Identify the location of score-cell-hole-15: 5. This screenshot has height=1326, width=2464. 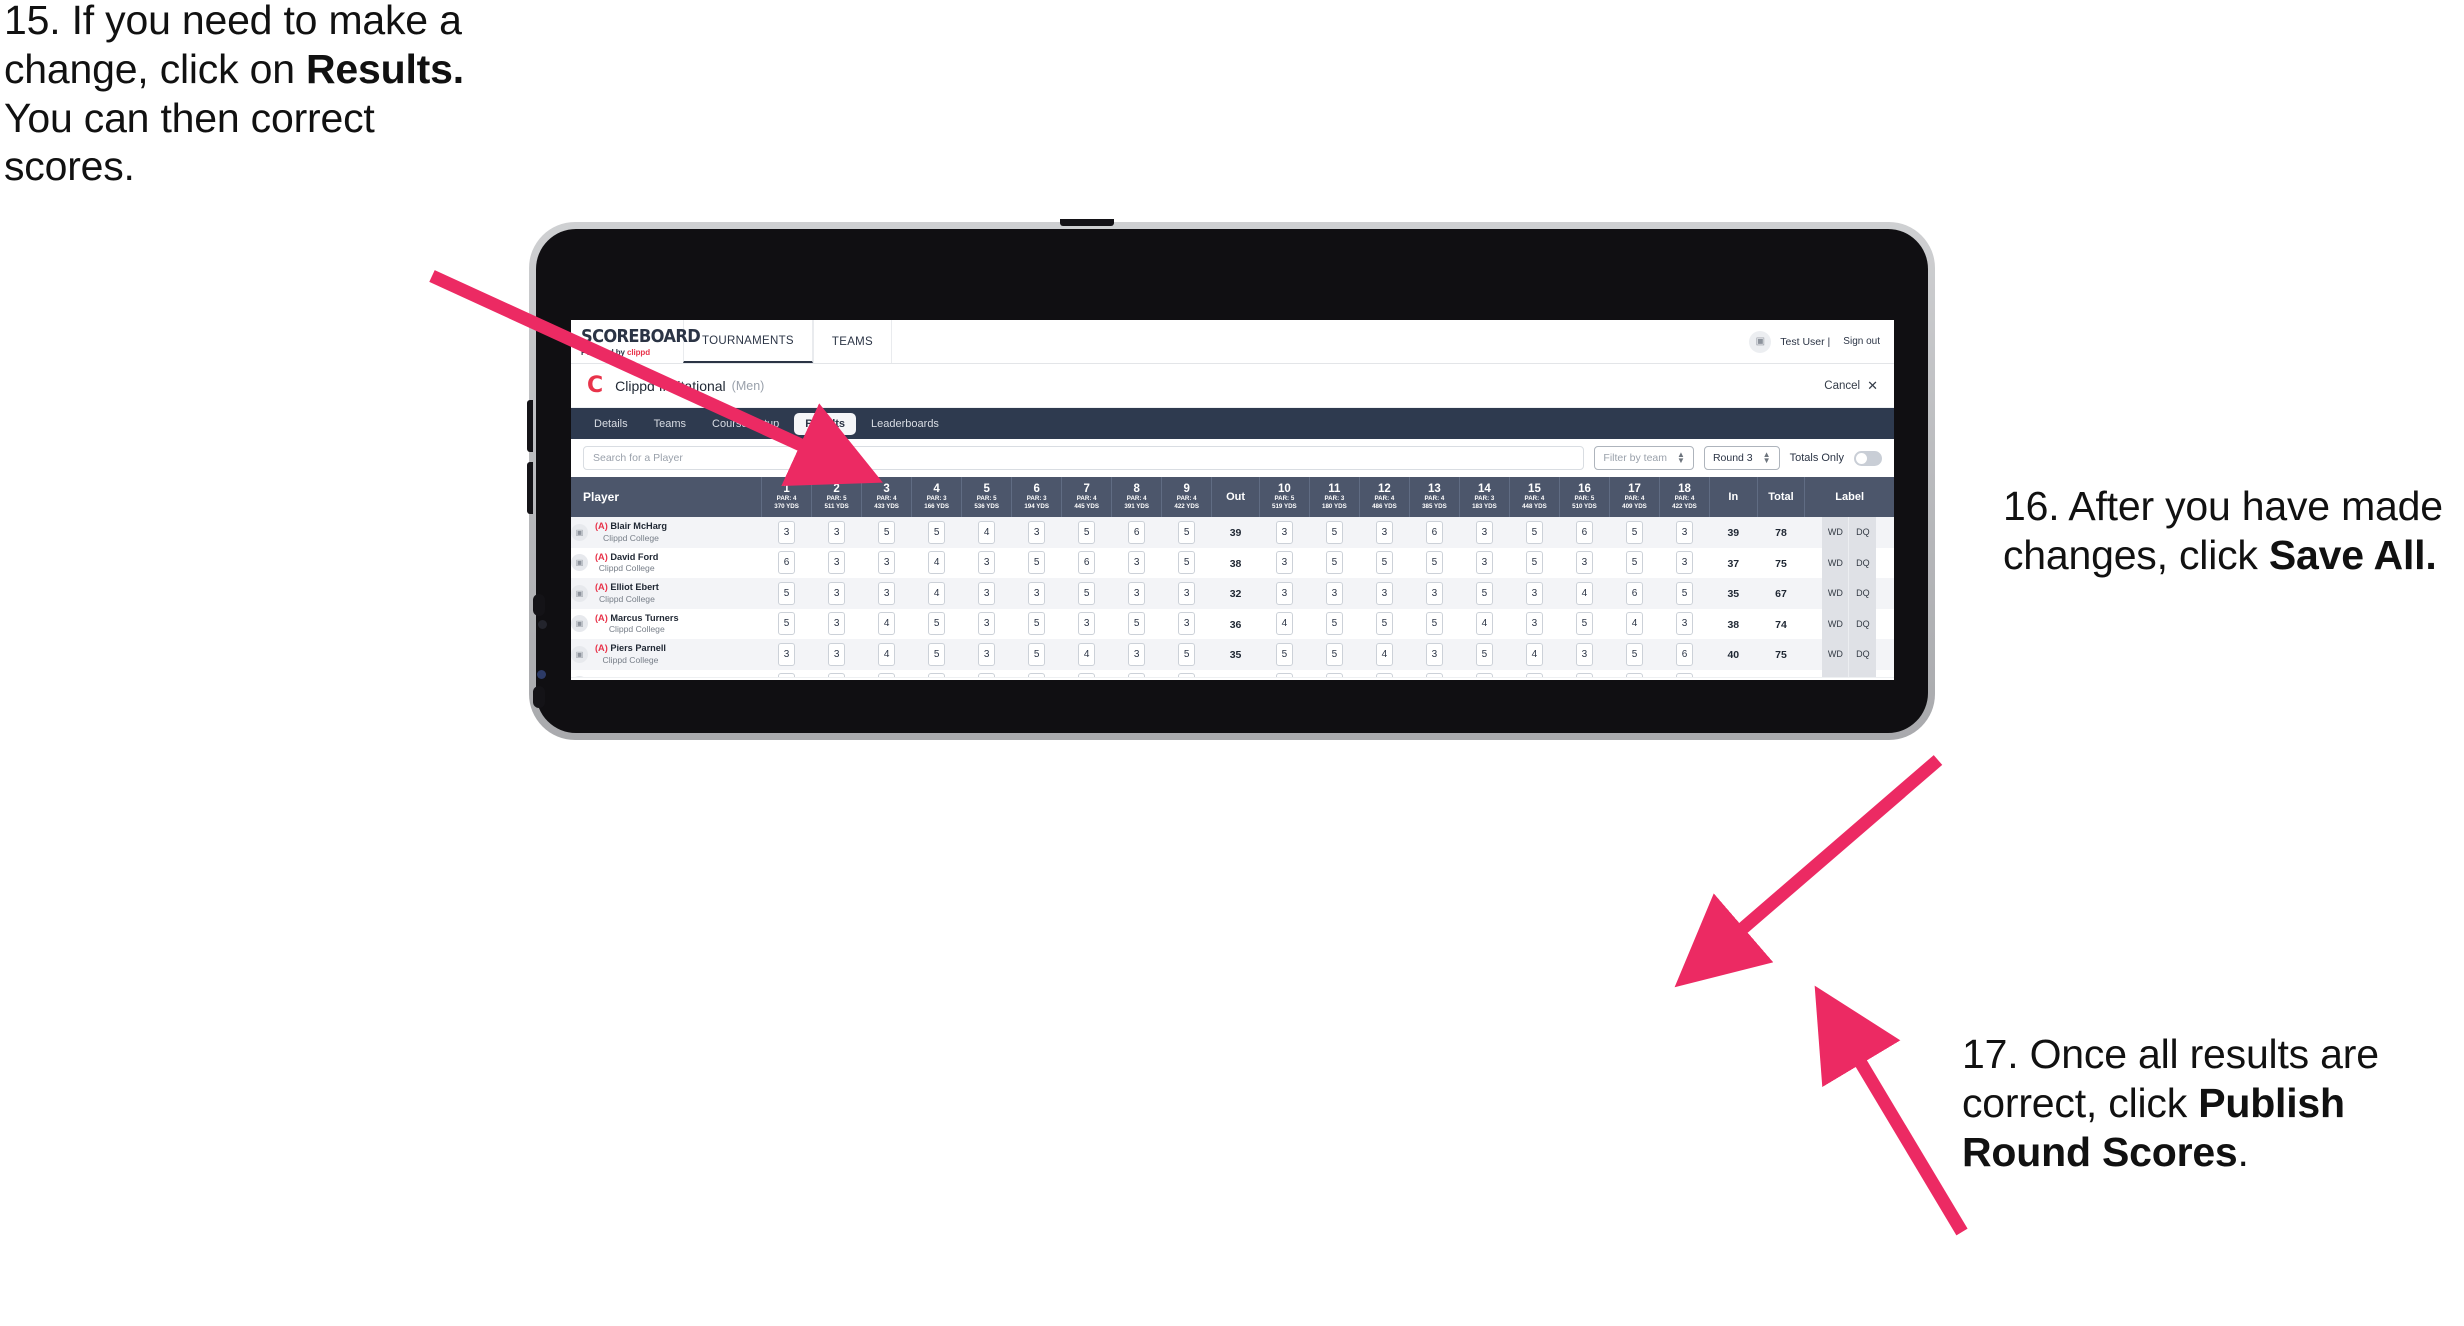
(1534, 532).